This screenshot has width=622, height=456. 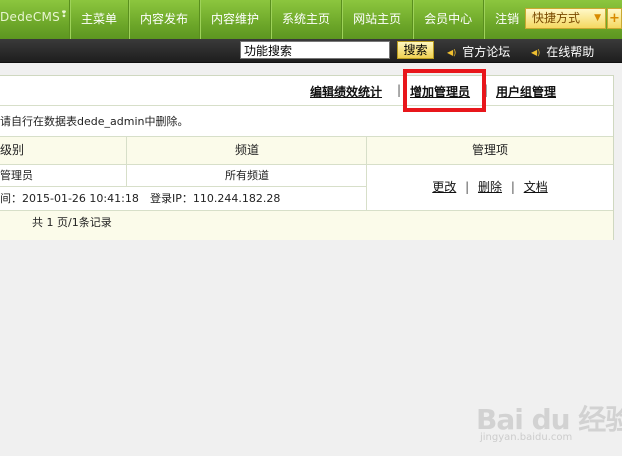 What do you see at coordinates (536, 187) in the screenshot?
I see `documents-link: 文档` at bounding box center [536, 187].